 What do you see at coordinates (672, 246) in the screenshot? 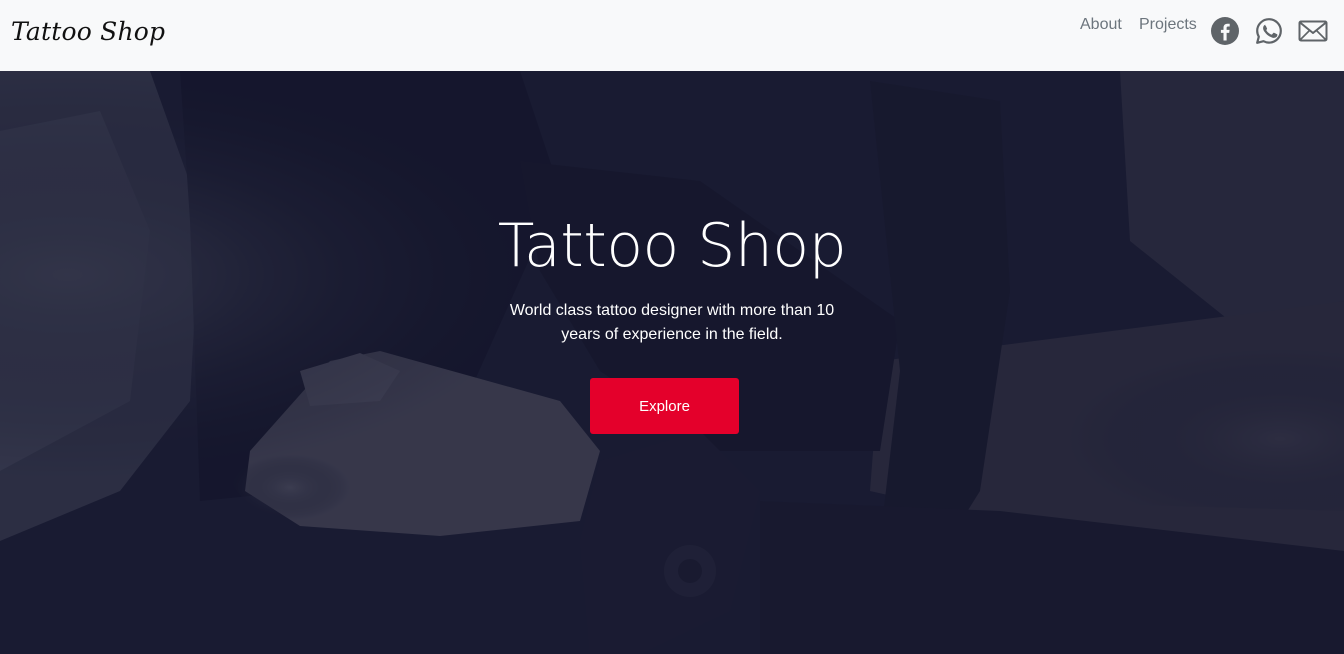
I see `hero-title: Tattoo Shop` at bounding box center [672, 246].